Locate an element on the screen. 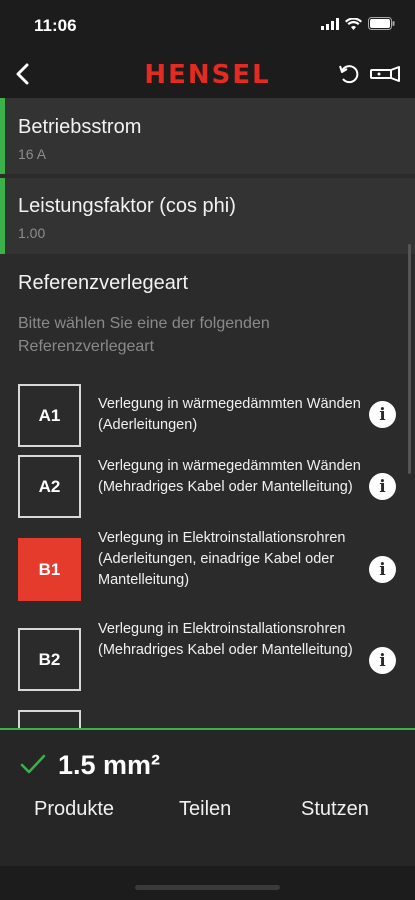 Image resolution: width=415 pixels, height=900 pixels. reset-icon is located at coordinates (349, 74).